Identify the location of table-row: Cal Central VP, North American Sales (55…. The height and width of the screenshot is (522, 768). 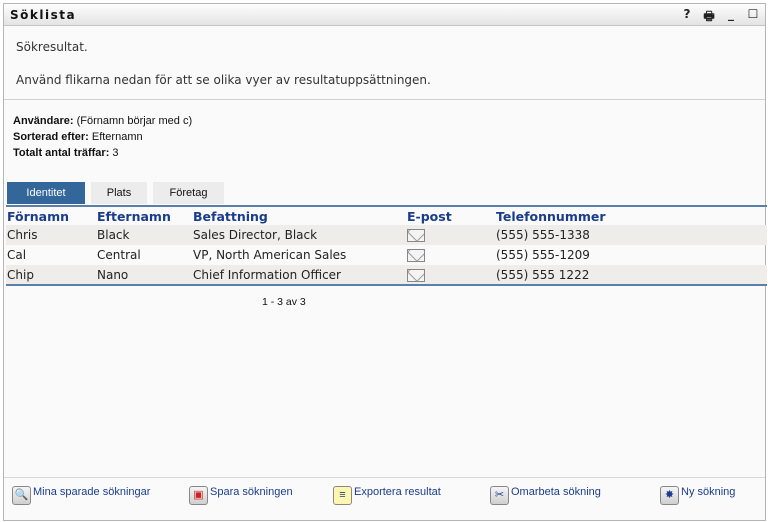
(386, 255).